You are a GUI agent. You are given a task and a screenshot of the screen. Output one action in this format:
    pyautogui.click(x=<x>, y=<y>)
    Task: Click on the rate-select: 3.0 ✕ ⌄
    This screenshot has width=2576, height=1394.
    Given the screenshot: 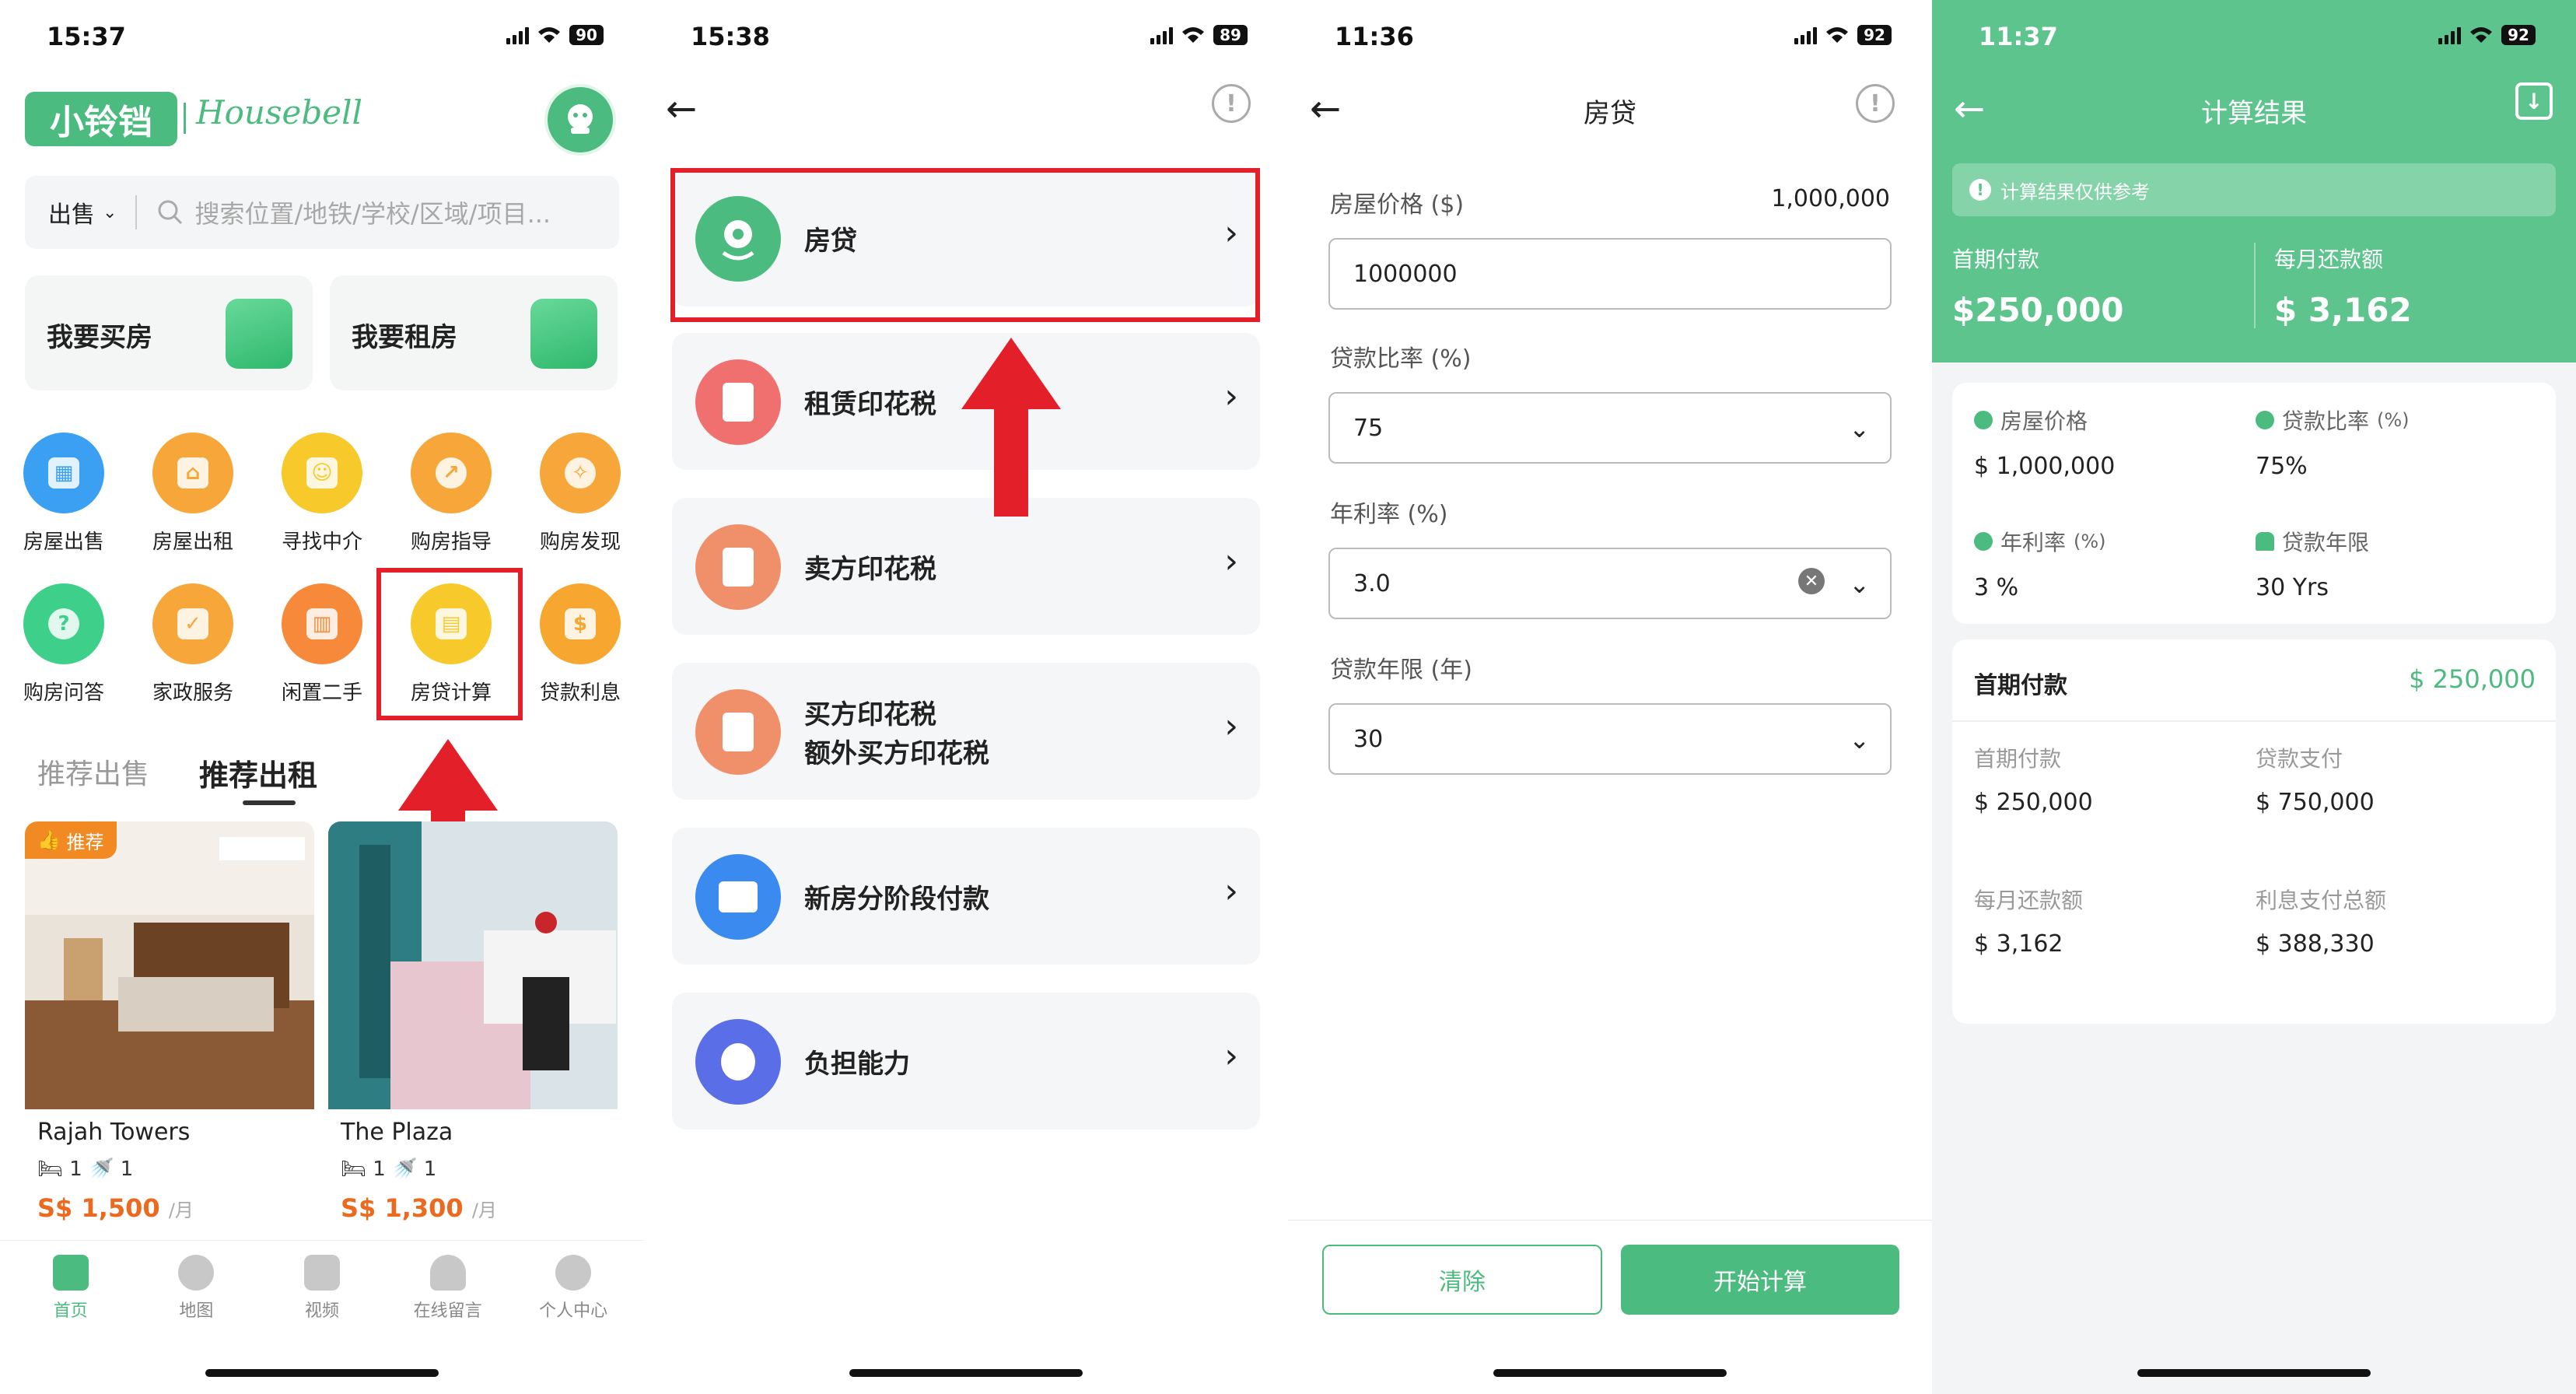 What is the action you would take?
    pyautogui.click(x=1610, y=583)
    